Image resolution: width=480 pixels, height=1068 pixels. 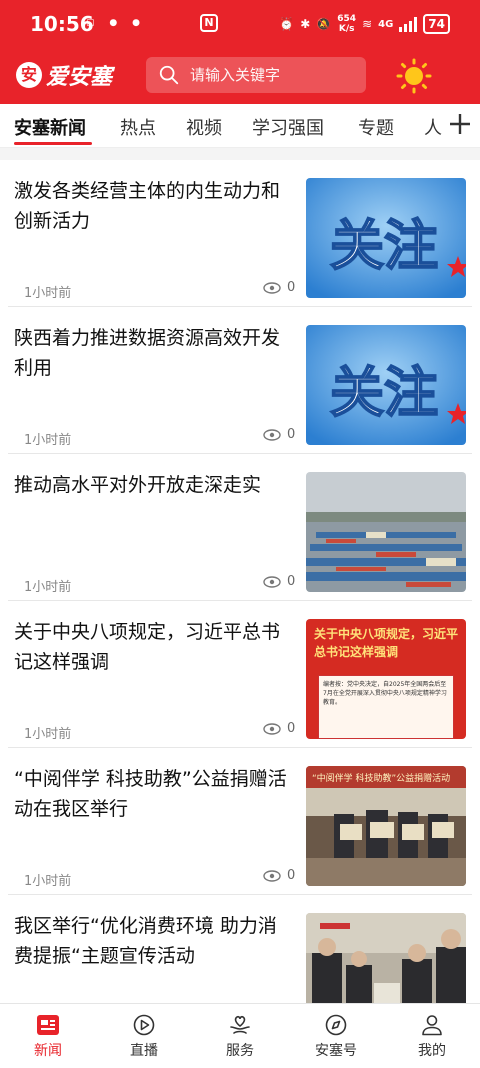 I want to click on logo-mark: 安, so click(x=29, y=75).